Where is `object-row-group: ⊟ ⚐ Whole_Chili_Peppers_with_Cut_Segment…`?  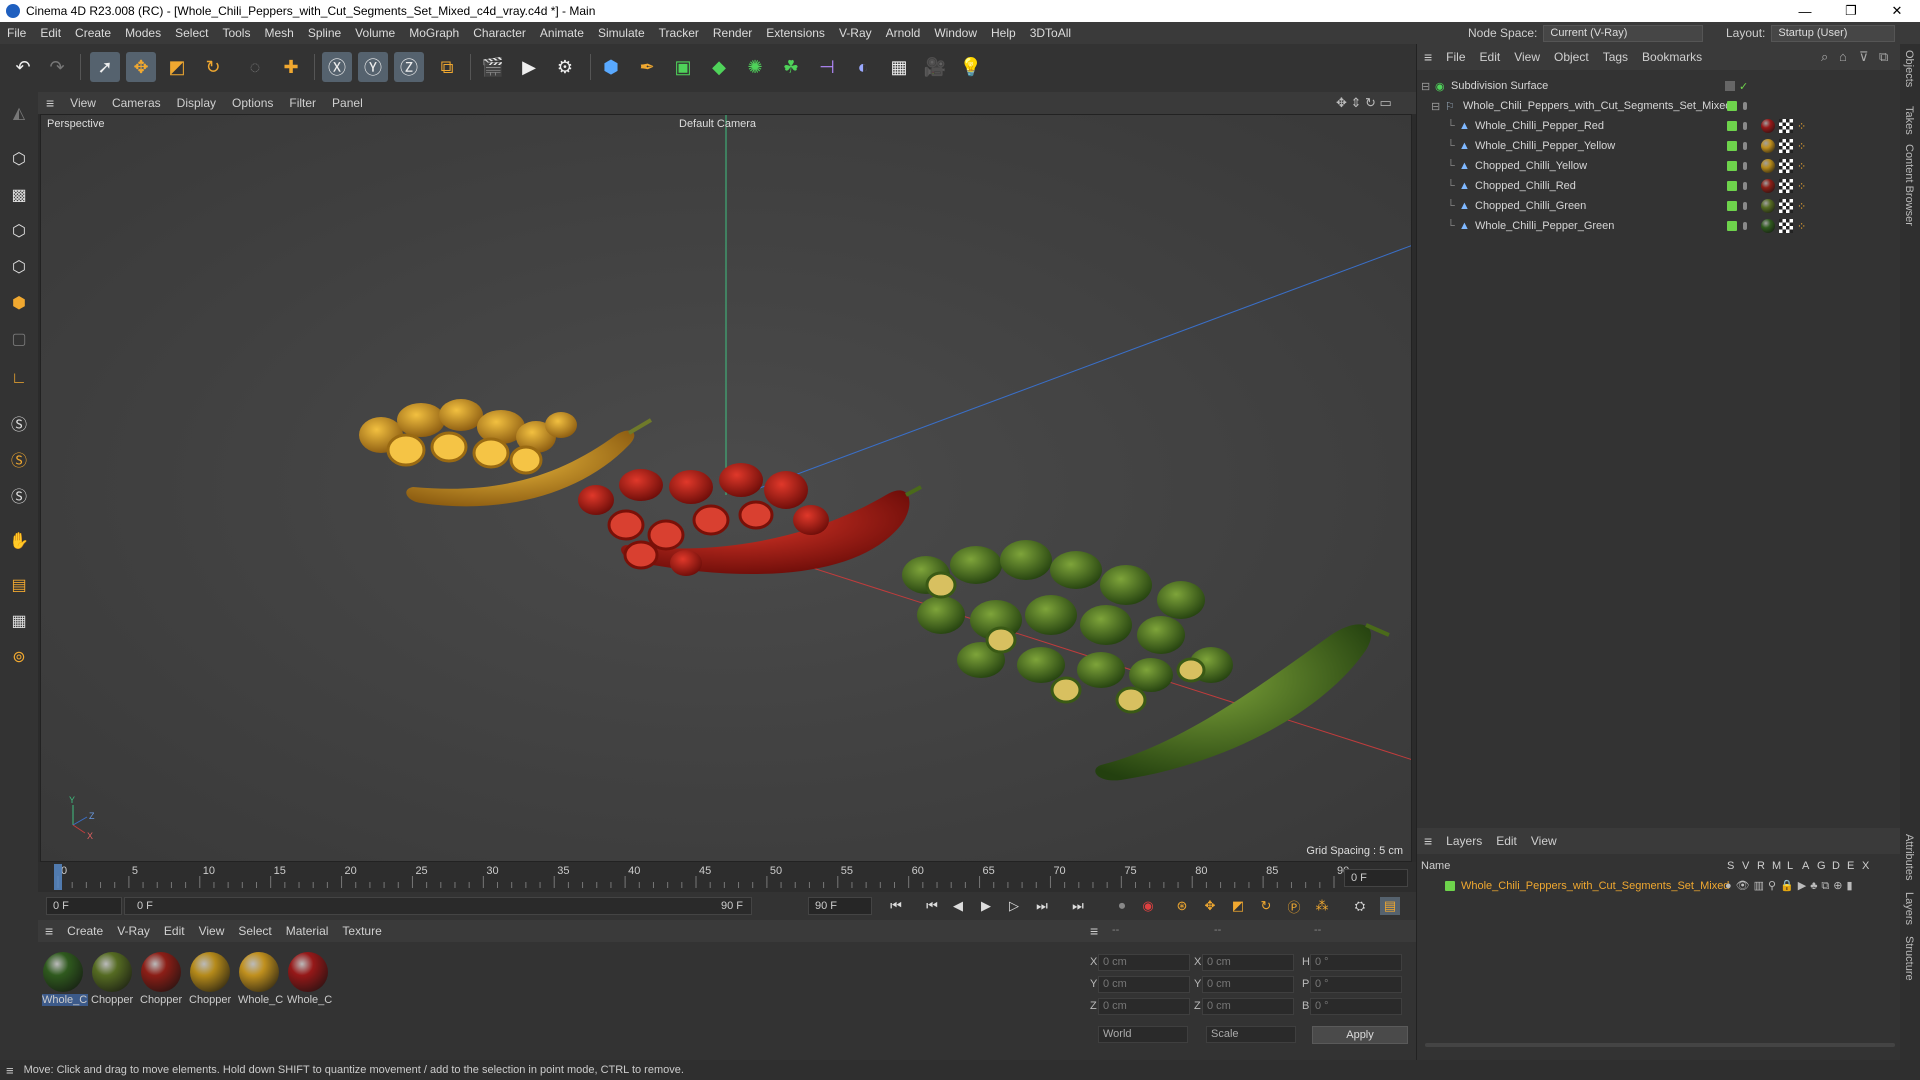 object-row-group: ⊟ ⚐ Whole_Chili_Peppers_with_Cut_Segment… is located at coordinates (1659, 106).